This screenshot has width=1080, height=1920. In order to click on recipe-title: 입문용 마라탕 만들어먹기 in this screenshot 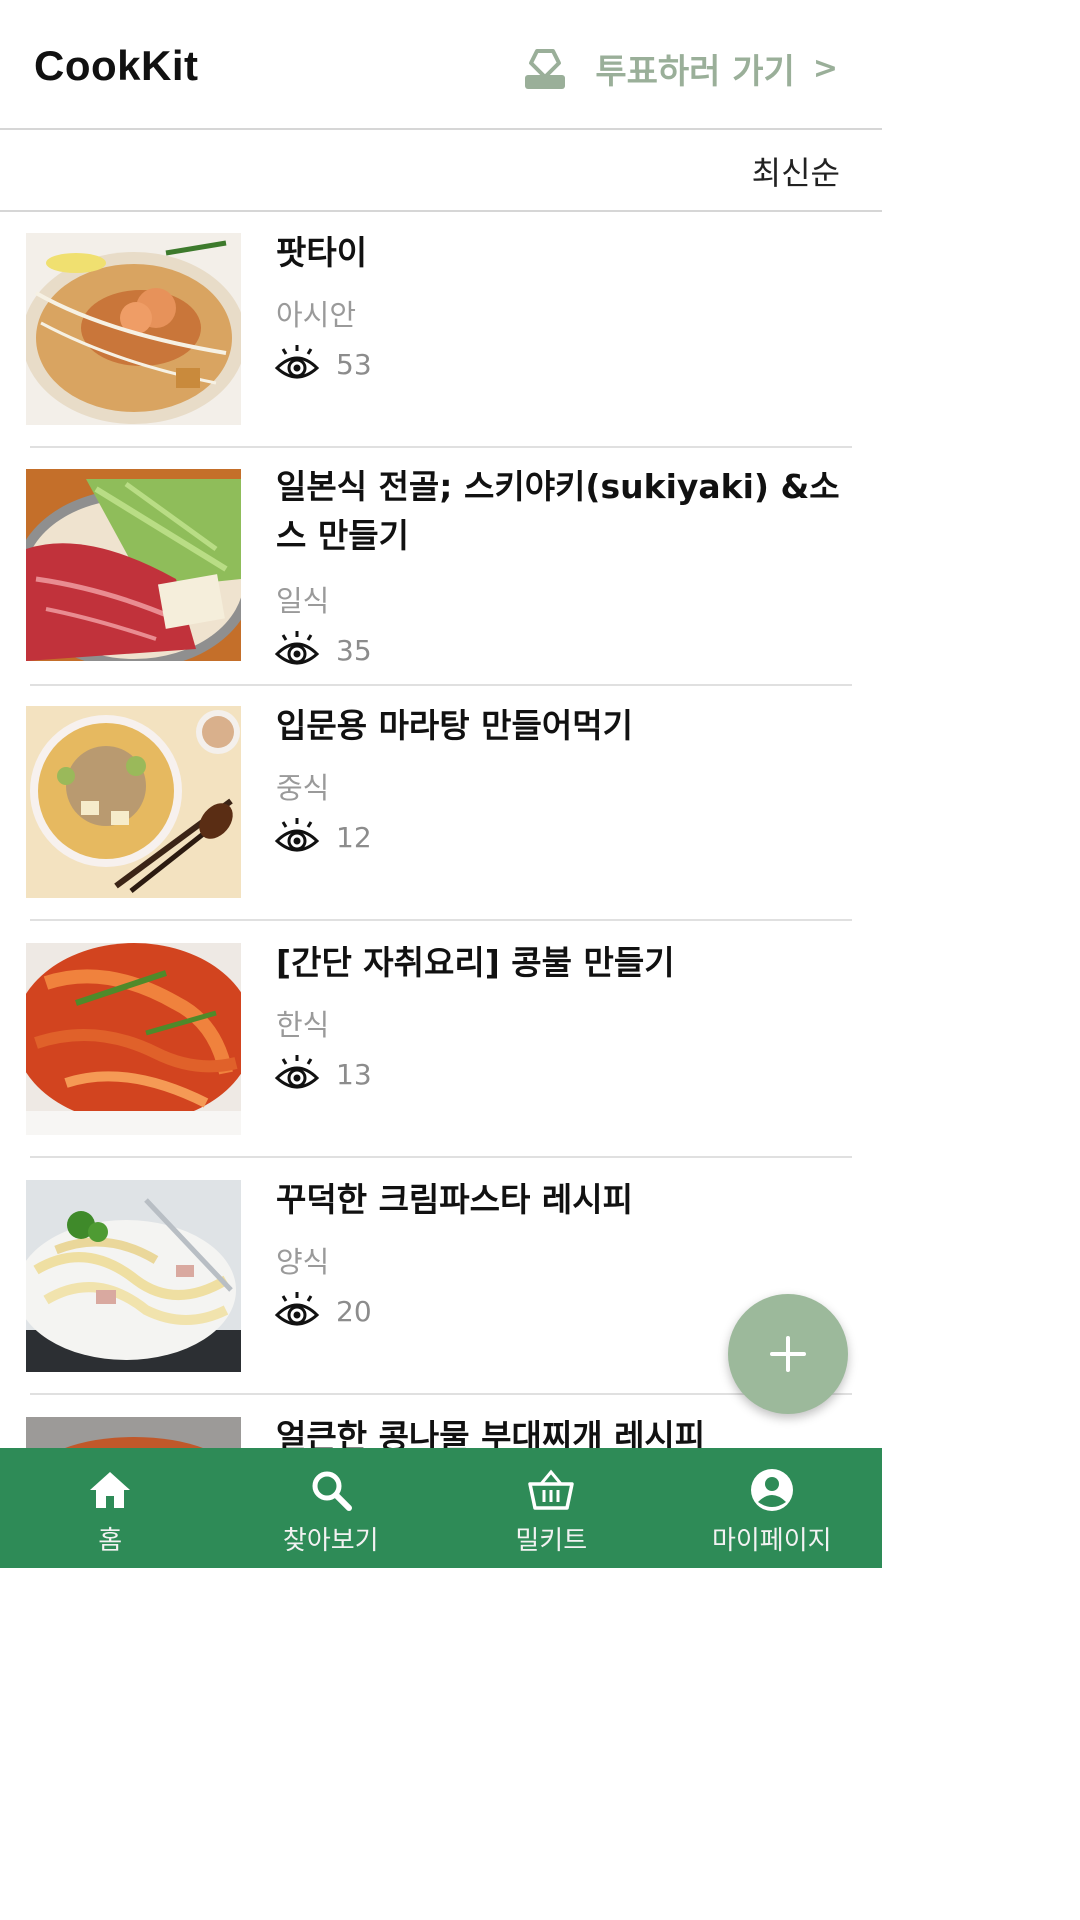, I will do `click(454, 725)`.